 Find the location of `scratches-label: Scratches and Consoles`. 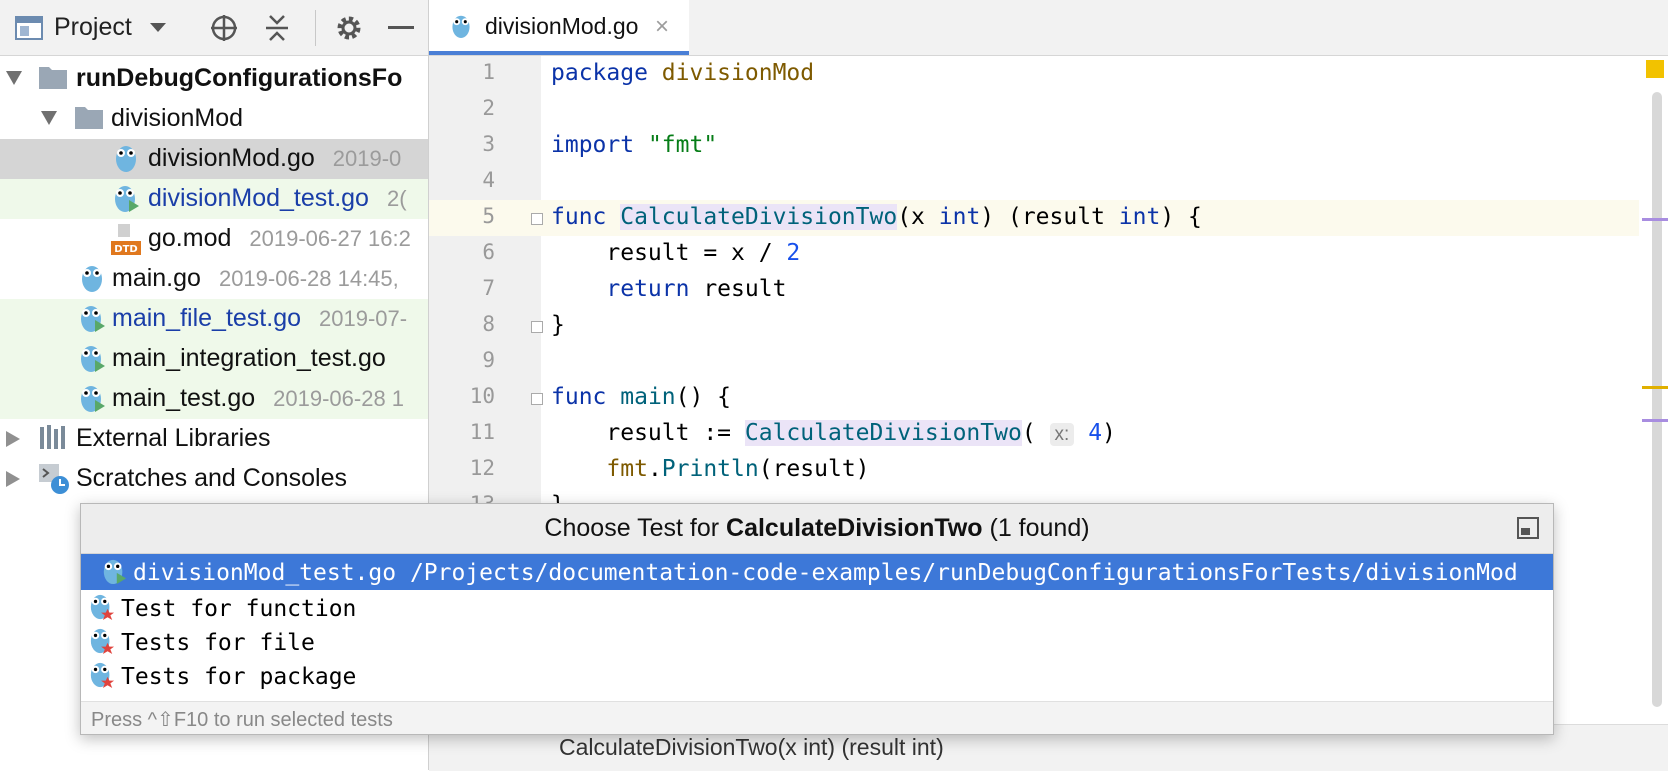

scratches-label: Scratches and Consoles is located at coordinates (211, 478).